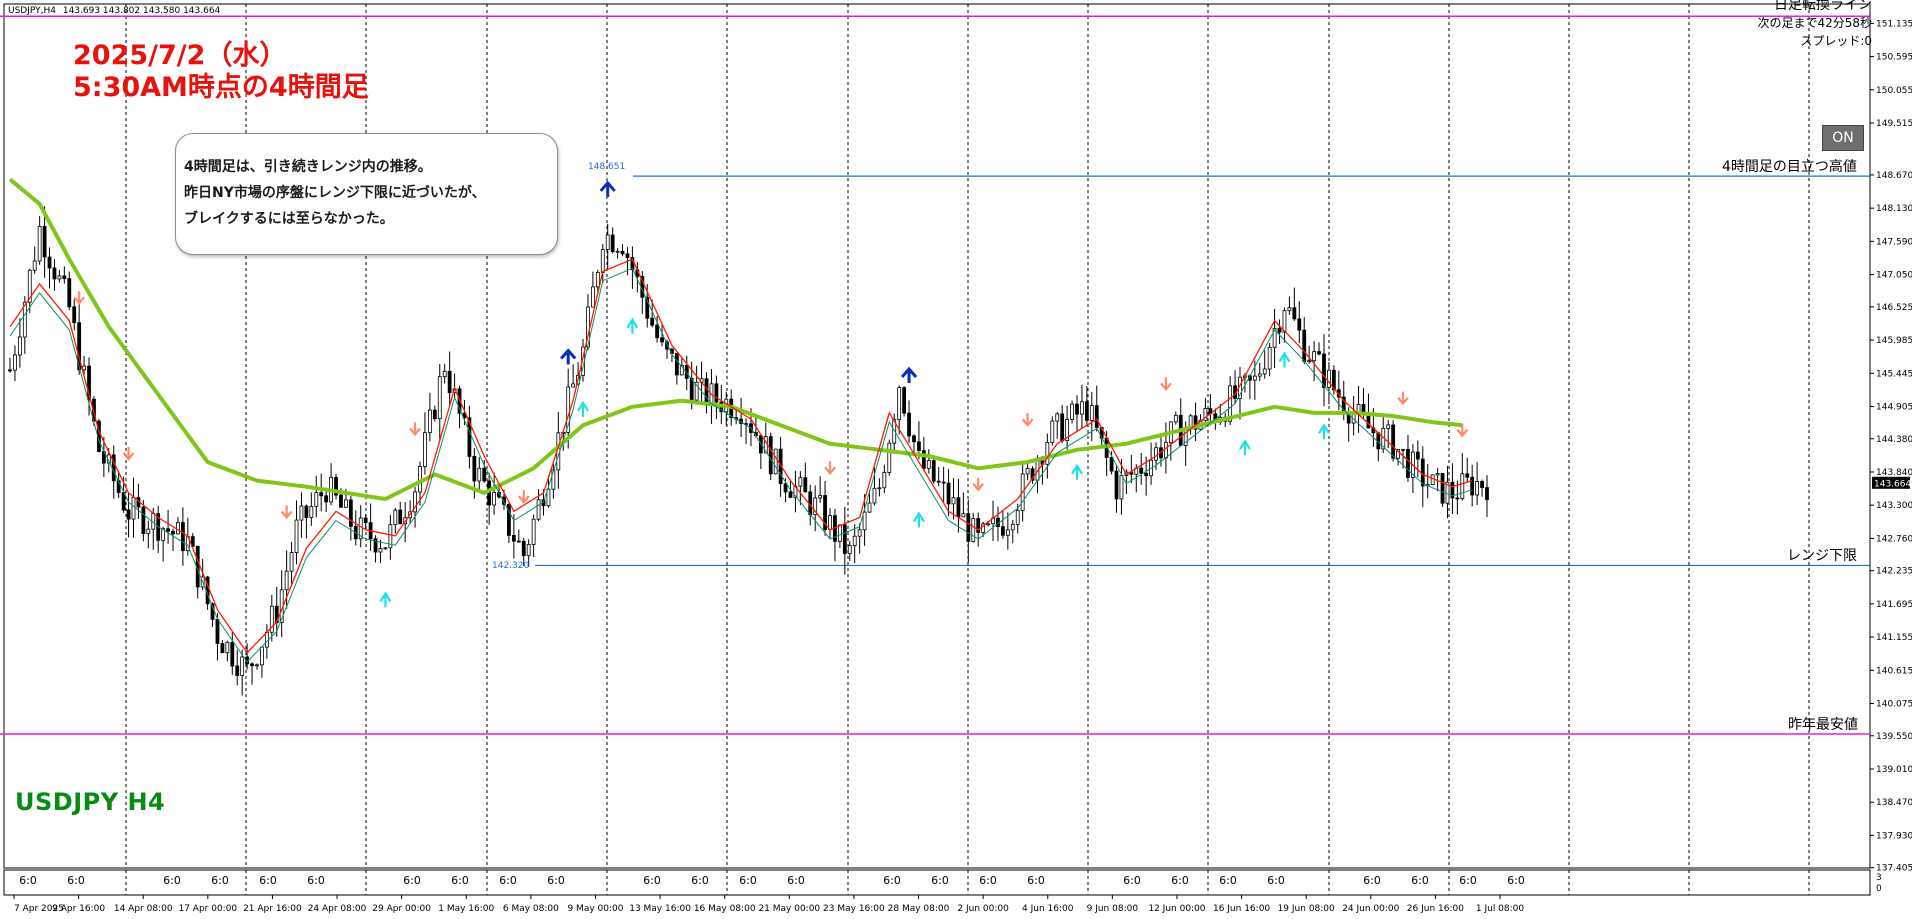  What do you see at coordinates (1879, 889) in the screenshot?
I see `indicator-axis-label: 0` at bounding box center [1879, 889].